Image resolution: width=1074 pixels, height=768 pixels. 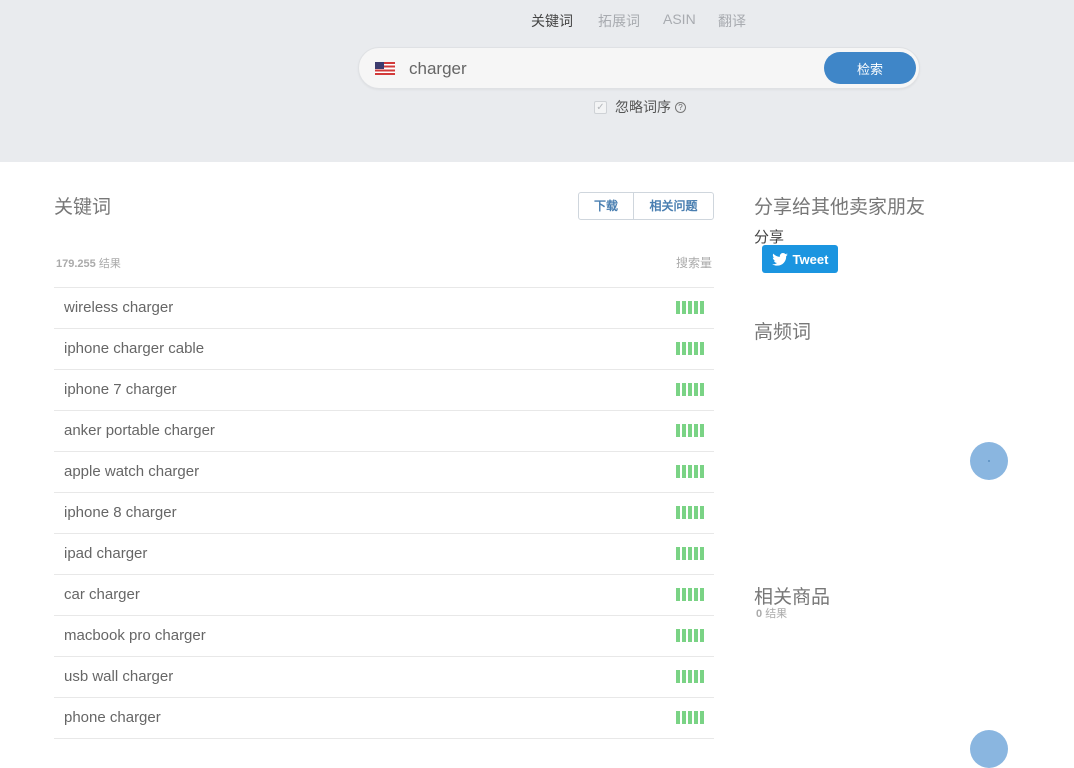 I want to click on result-count-number: 179.255, so click(x=76, y=264).